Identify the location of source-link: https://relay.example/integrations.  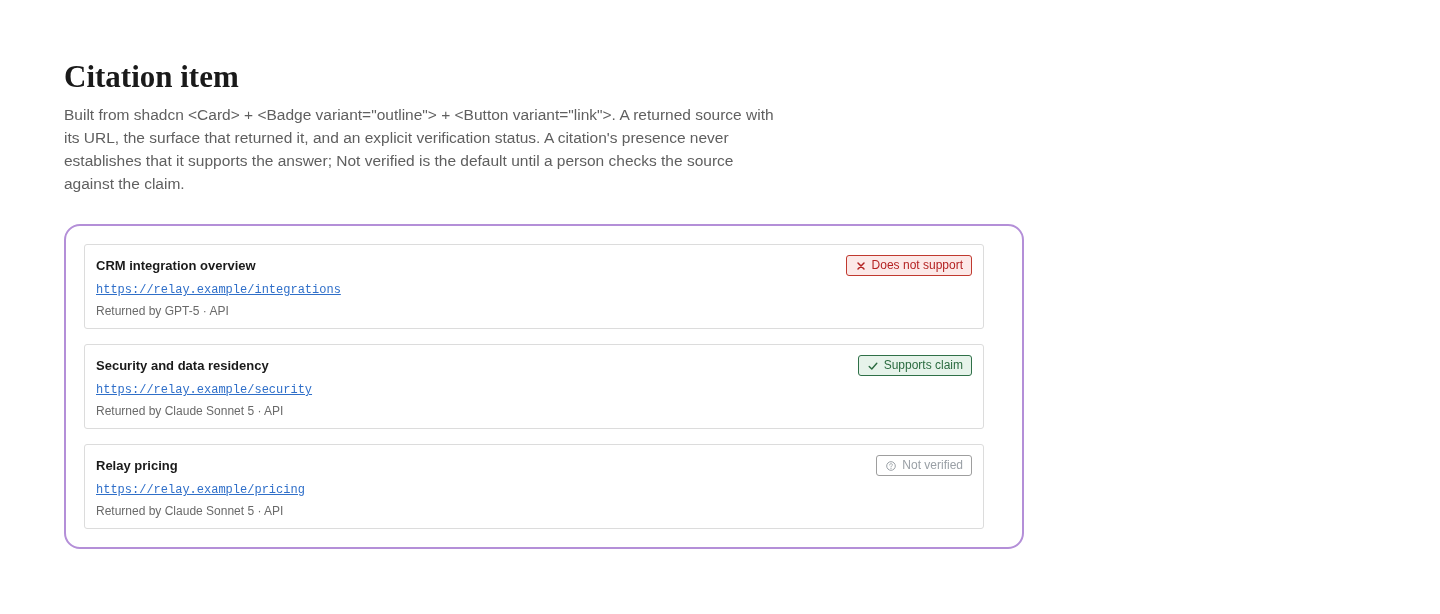
(218, 290).